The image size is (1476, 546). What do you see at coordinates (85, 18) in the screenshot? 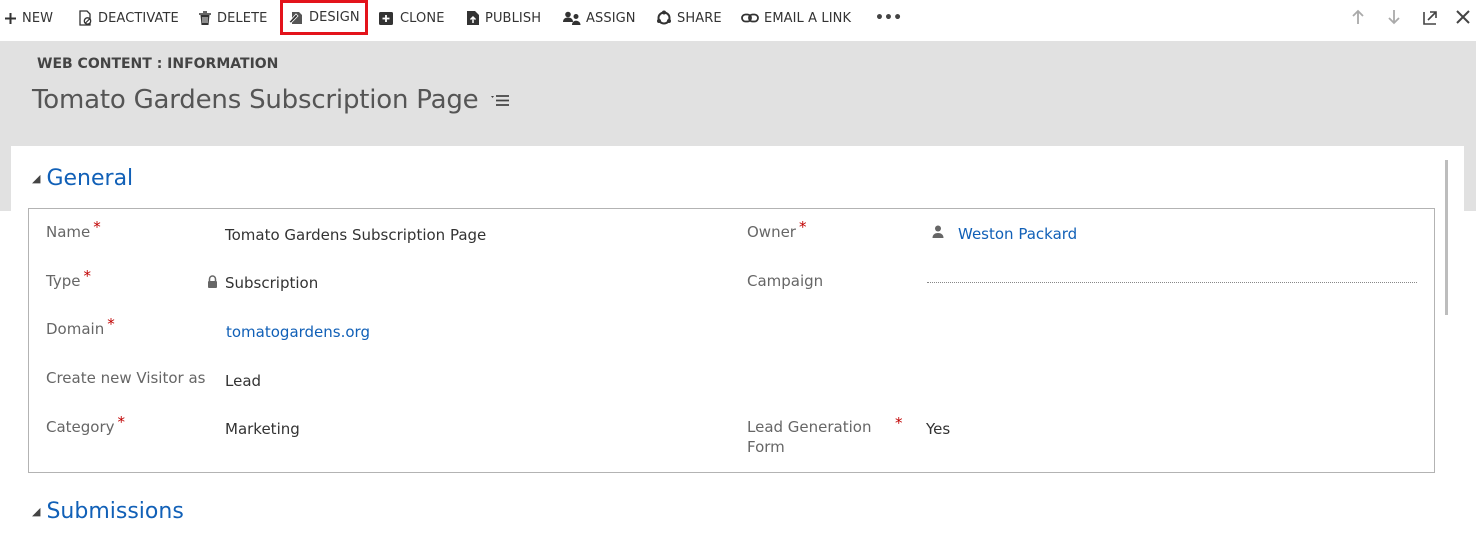
I see `deactivate-icon` at bounding box center [85, 18].